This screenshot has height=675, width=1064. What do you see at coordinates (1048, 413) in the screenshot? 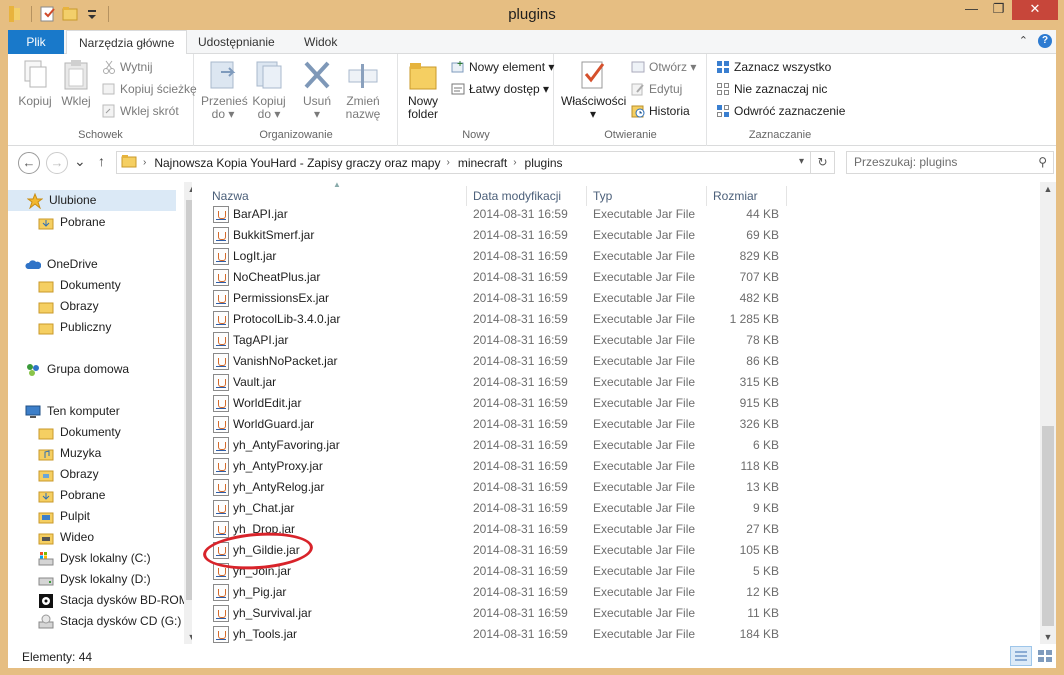
I see `file-list-scrollbar: ▲ ▼` at bounding box center [1048, 413].